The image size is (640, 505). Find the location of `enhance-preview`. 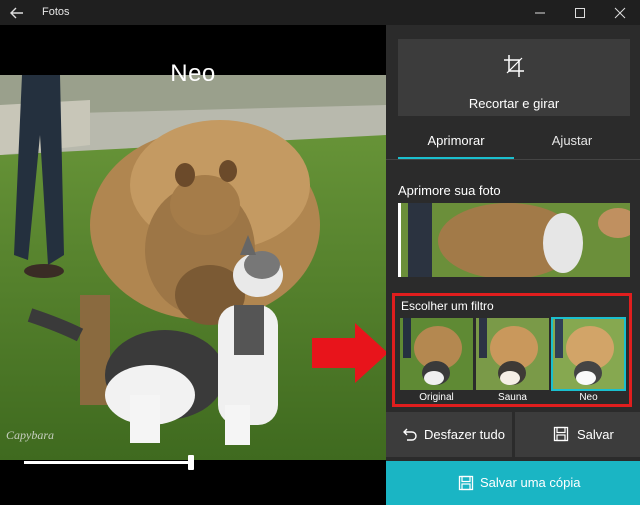

enhance-preview is located at coordinates (514, 240).